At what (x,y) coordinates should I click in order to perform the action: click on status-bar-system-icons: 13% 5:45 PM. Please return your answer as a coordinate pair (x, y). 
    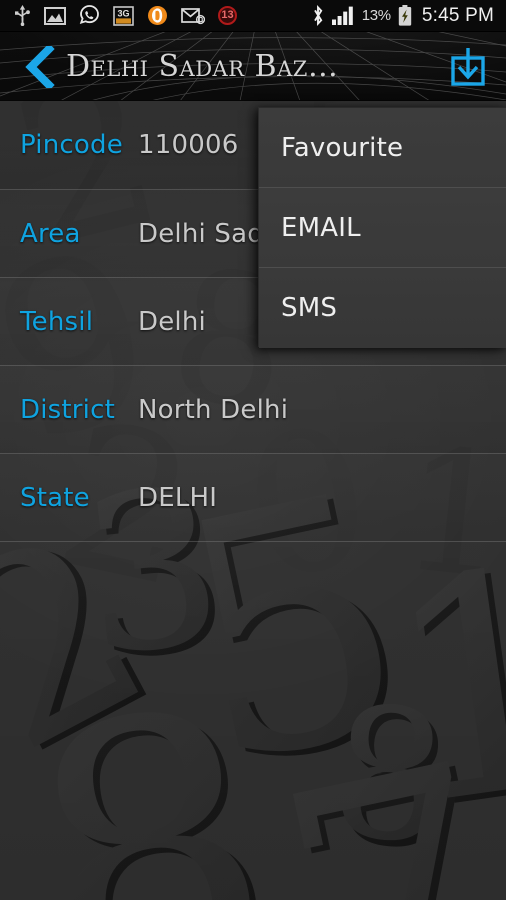
    Looking at the image, I should click on (408, 16).